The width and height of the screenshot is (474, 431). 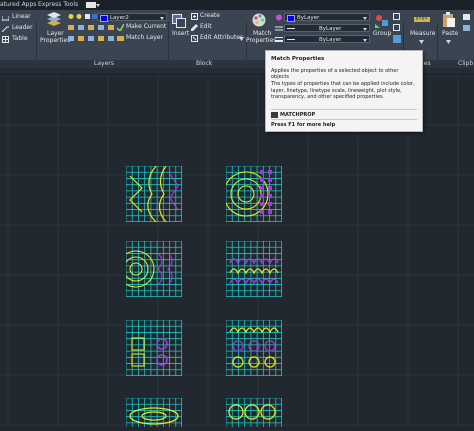 What do you see at coordinates (146, 27) in the screenshot?
I see `make-current-button: Make Current` at bounding box center [146, 27].